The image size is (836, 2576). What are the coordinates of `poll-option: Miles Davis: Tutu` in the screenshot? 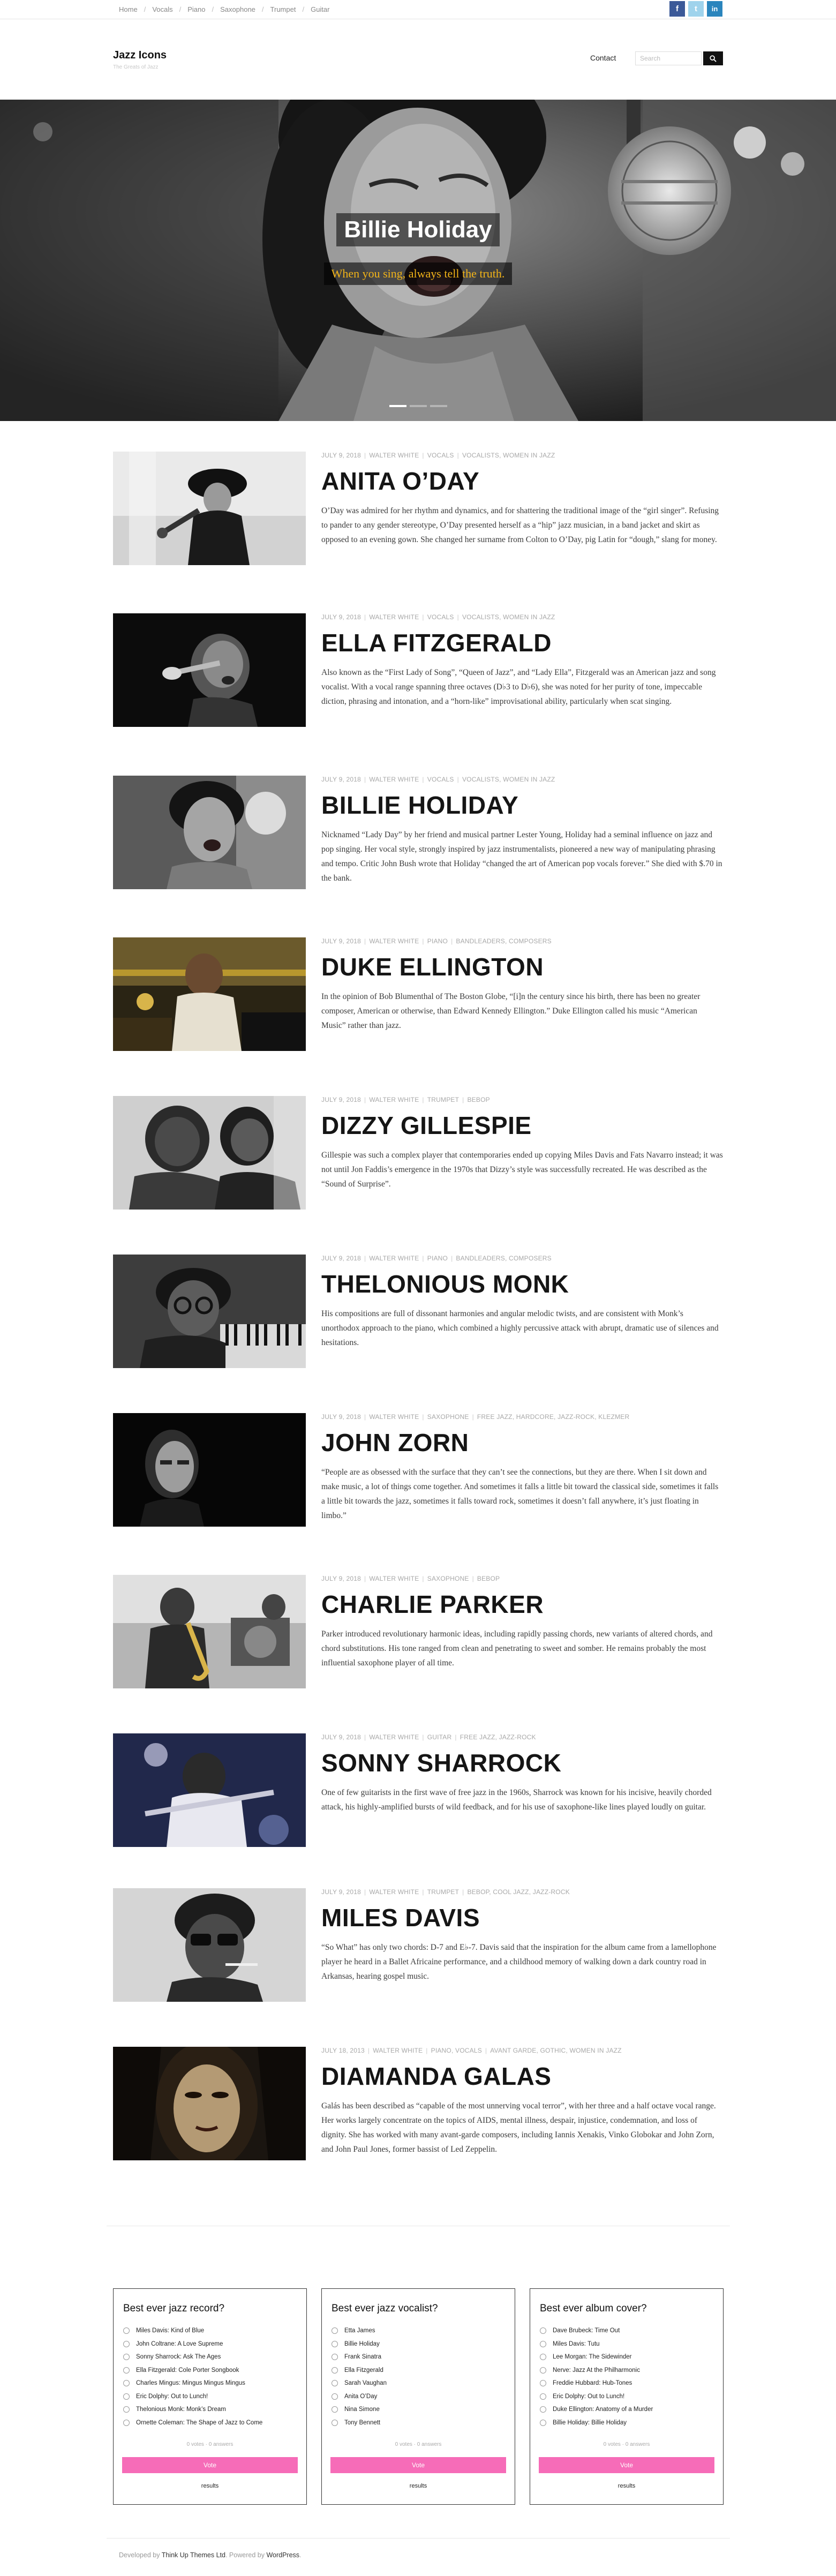 It's located at (626, 2344).